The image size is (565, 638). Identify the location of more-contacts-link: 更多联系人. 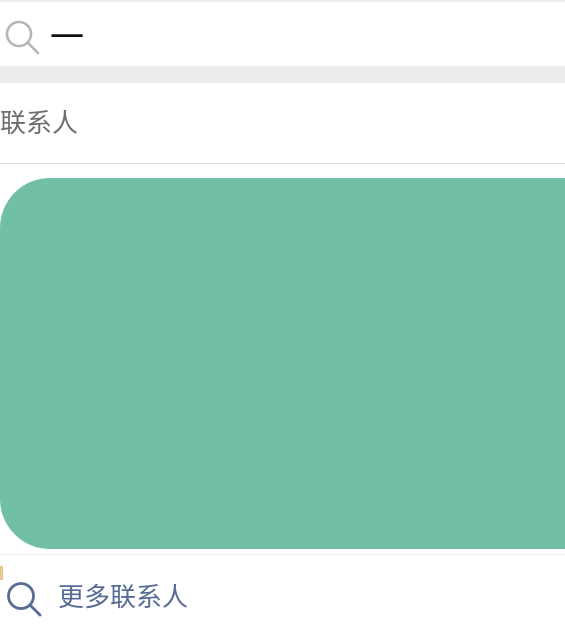
(123, 598).